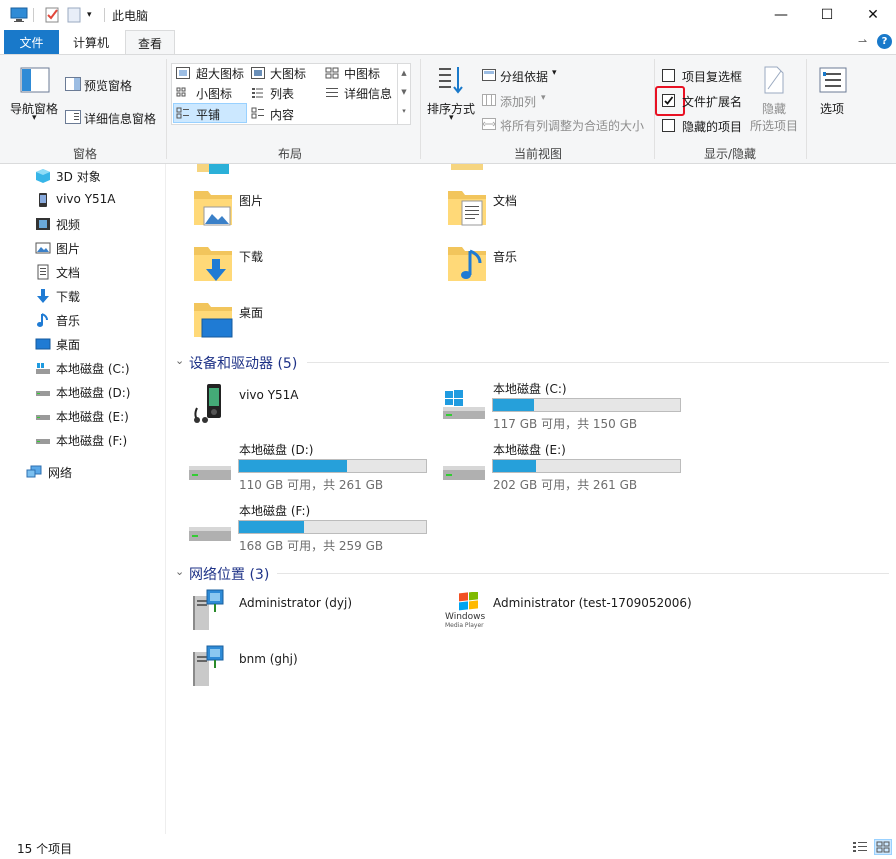 The width and height of the screenshot is (896, 859). I want to click on folder-music, so click(467, 263).